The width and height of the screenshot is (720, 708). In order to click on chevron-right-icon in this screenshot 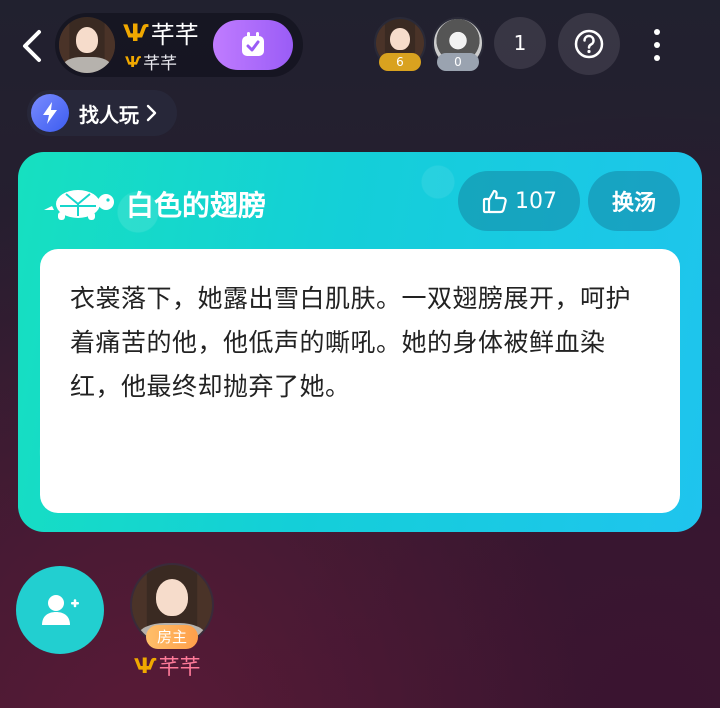, I will do `click(151, 113)`.